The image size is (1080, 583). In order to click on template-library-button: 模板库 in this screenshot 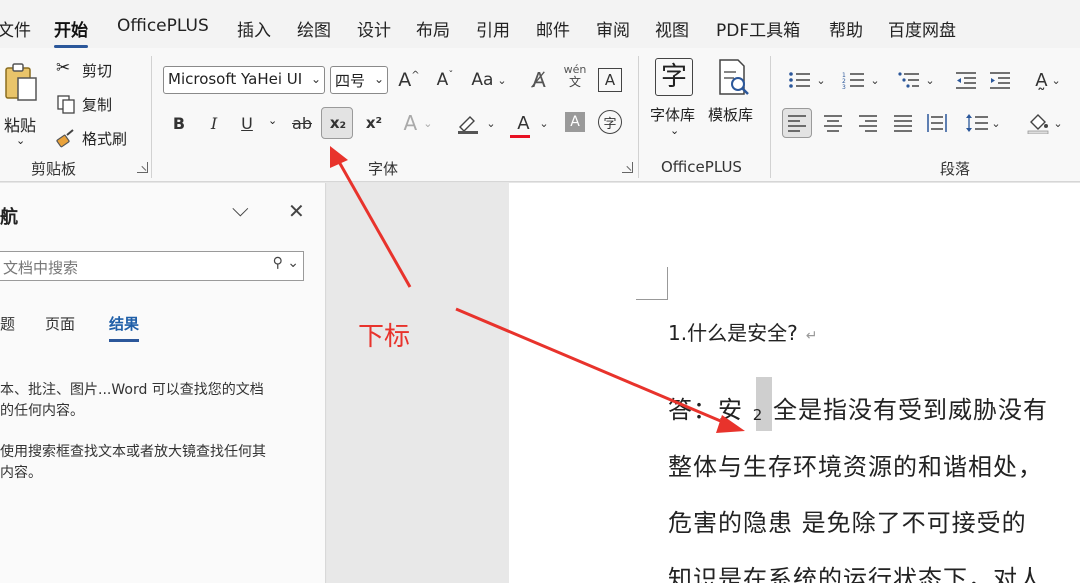, I will do `click(734, 91)`.